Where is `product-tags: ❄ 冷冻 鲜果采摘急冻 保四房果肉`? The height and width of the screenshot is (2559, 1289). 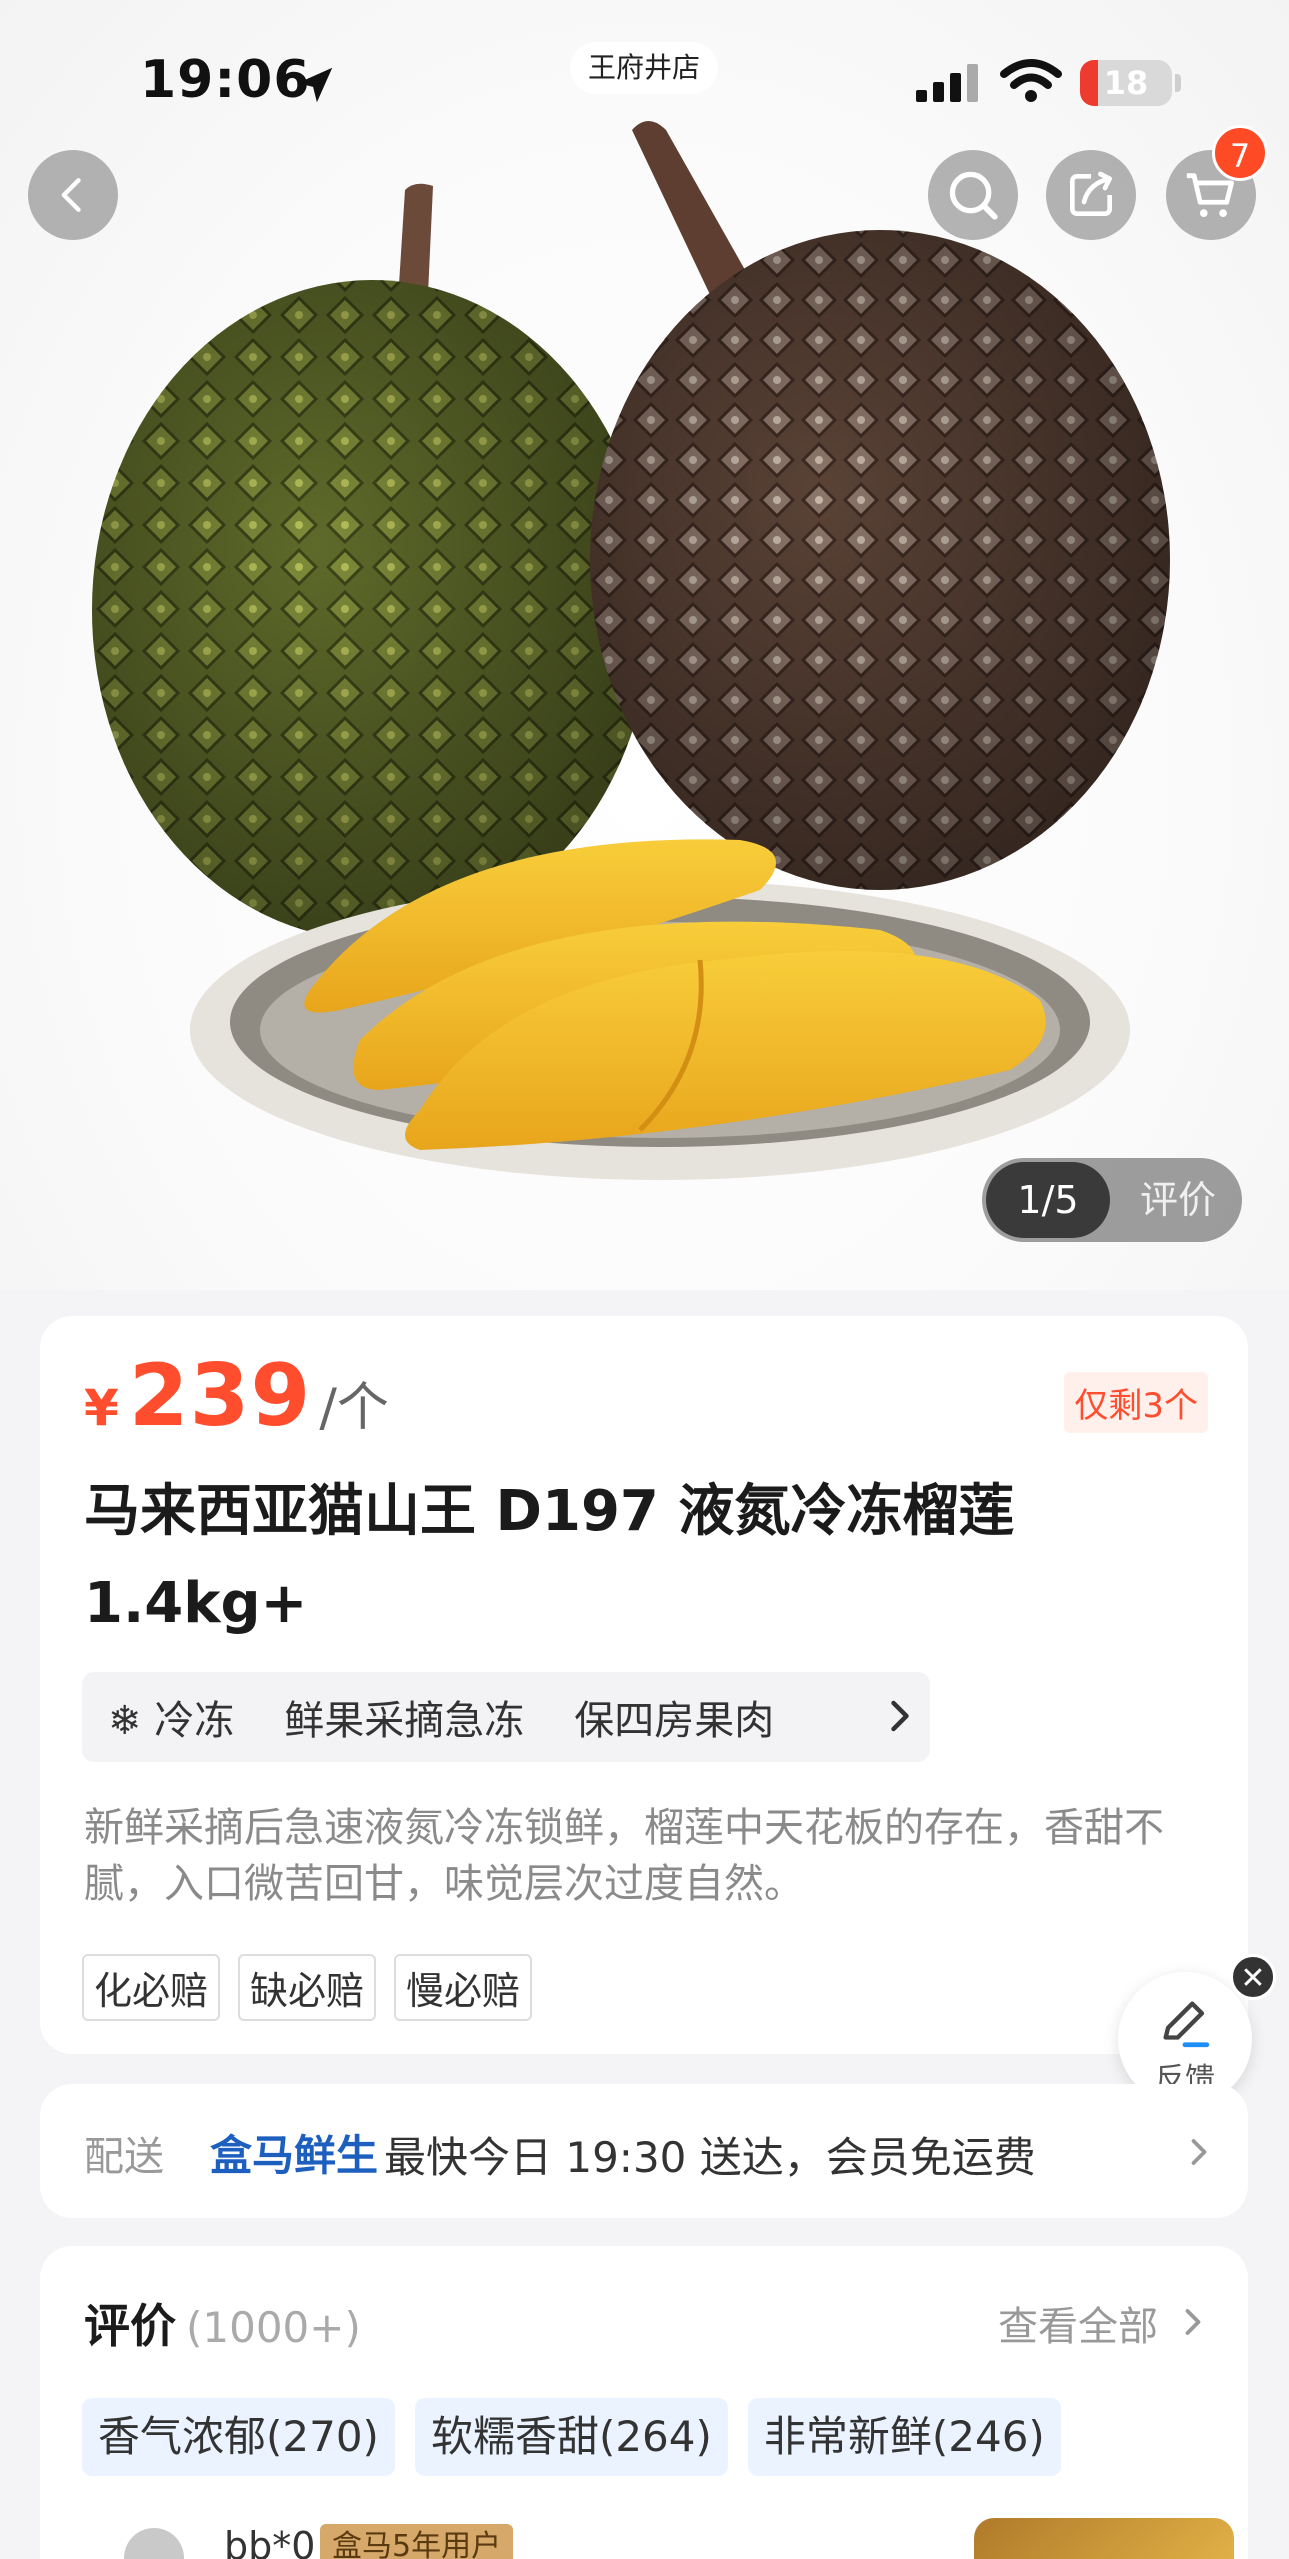 product-tags: ❄ 冷冻 鲜果采摘急冻 保四房果肉 is located at coordinates (506, 1717).